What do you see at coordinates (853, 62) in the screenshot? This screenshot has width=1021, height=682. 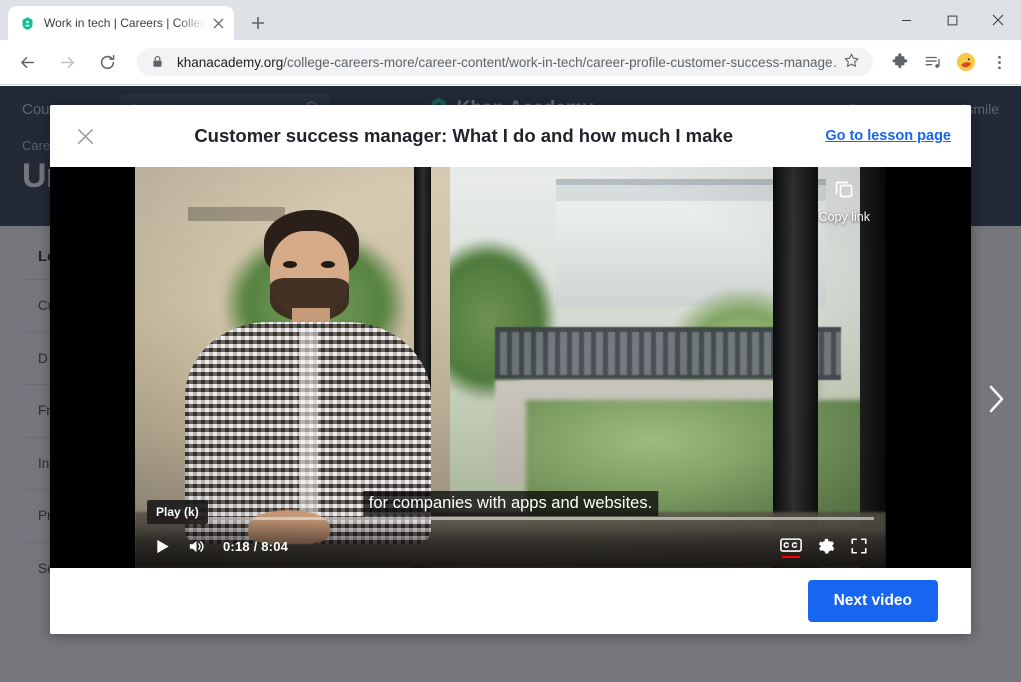 I see `bookmark-star-icon` at bounding box center [853, 62].